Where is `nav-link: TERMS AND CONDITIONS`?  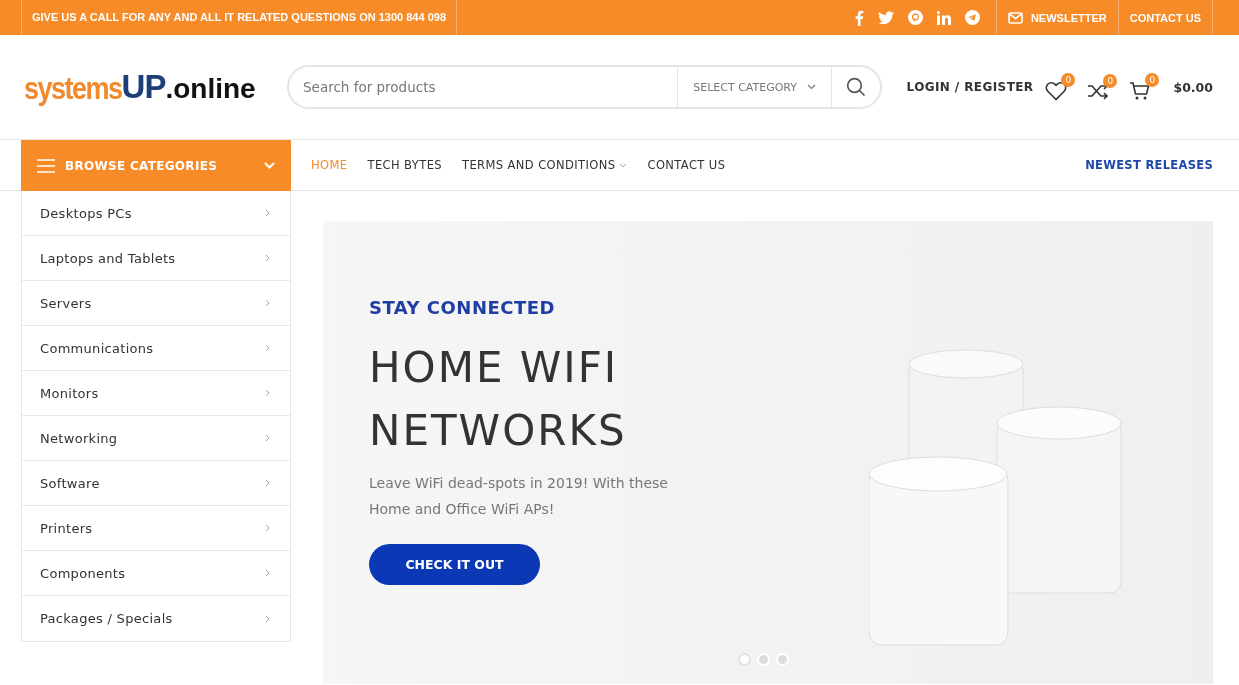
nav-link: TERMS AND CONDITIONS is located at coordinates (545, 165).